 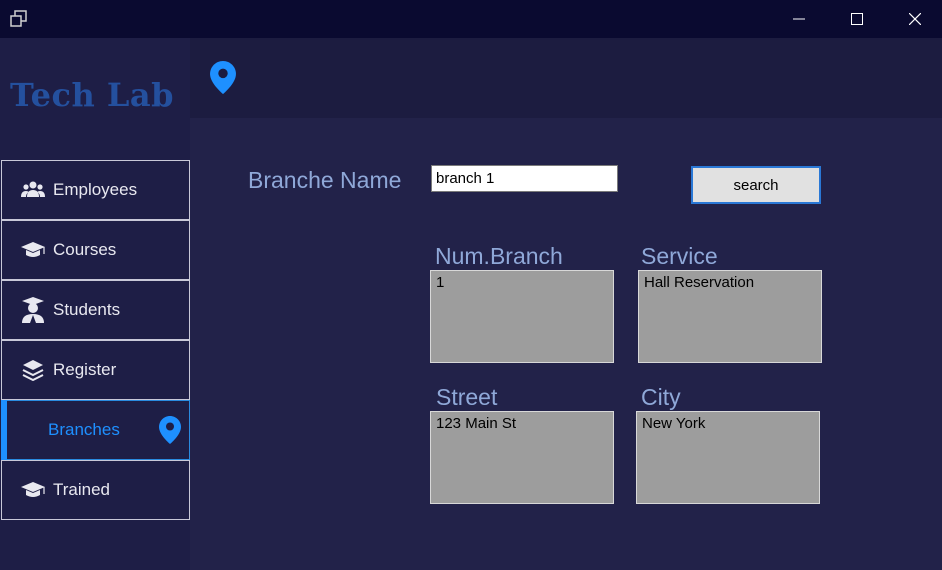 What do you see at coordinates (82, 489) in the screenshot?
I see `sidebar-item-label: Trained` at bounding box center [82, 489].